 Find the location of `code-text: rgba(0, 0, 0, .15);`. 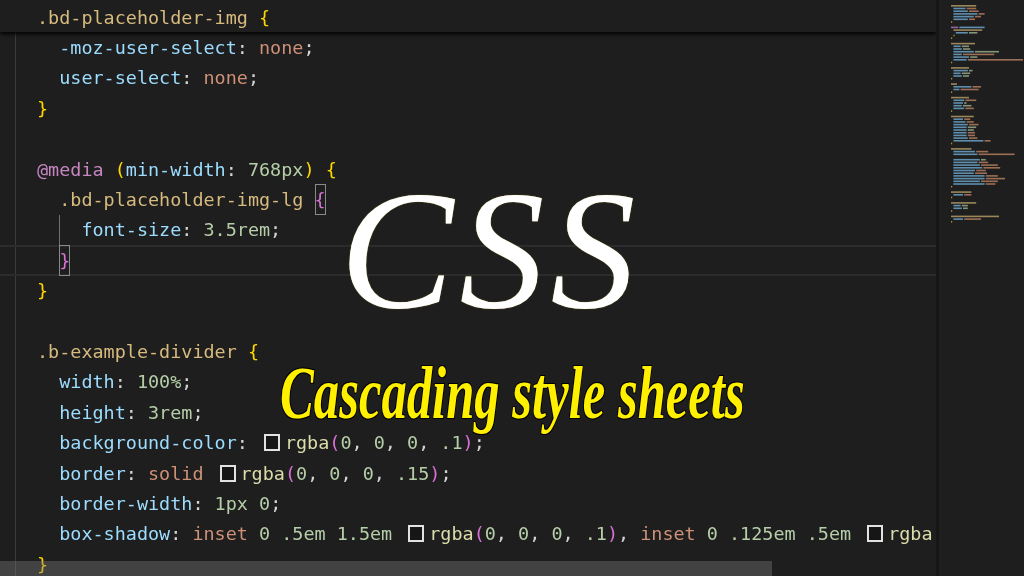

code-text: rgba(0, 0, 0, .15); is located at coordinates (346, 473).